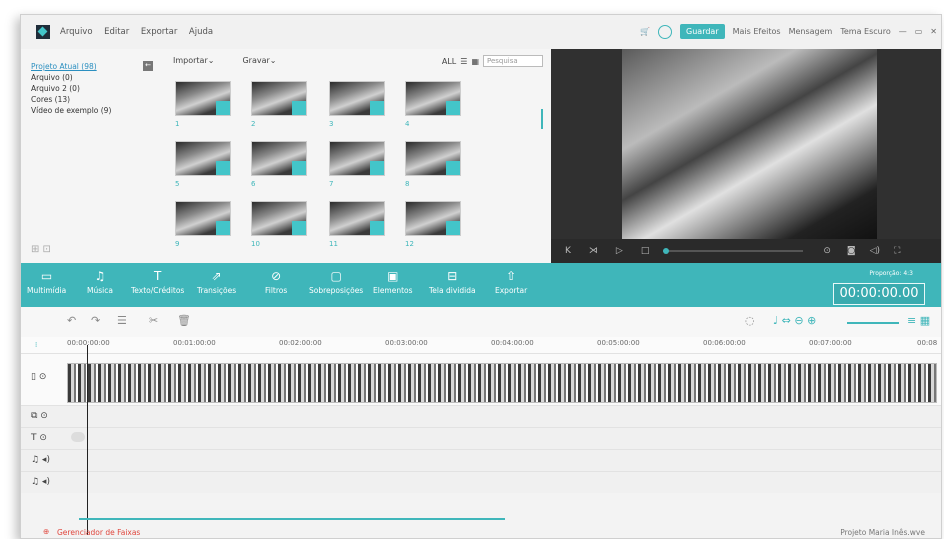 Image resolution: width=944 pixels, height=539 pixels. What do you see at coordinates (116, 32) in the screenshot?
I see `menu-editar: Editar` at bounding box center [116, 32].